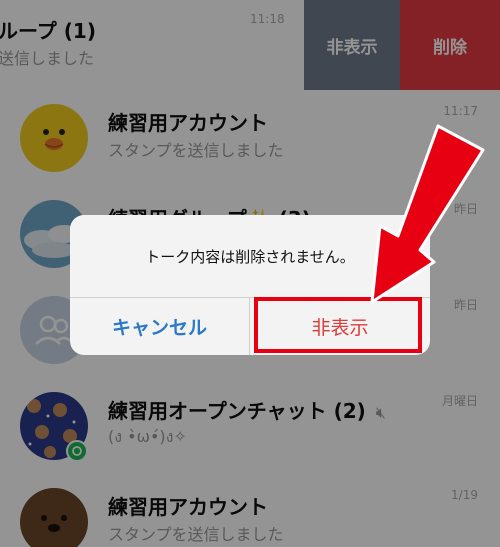 This screenshot has width=500, height=547. What do you see at coordinates (338, 325) in the screenshot?
I see `annotation-highlight-box` at bounding box center [338, 325].